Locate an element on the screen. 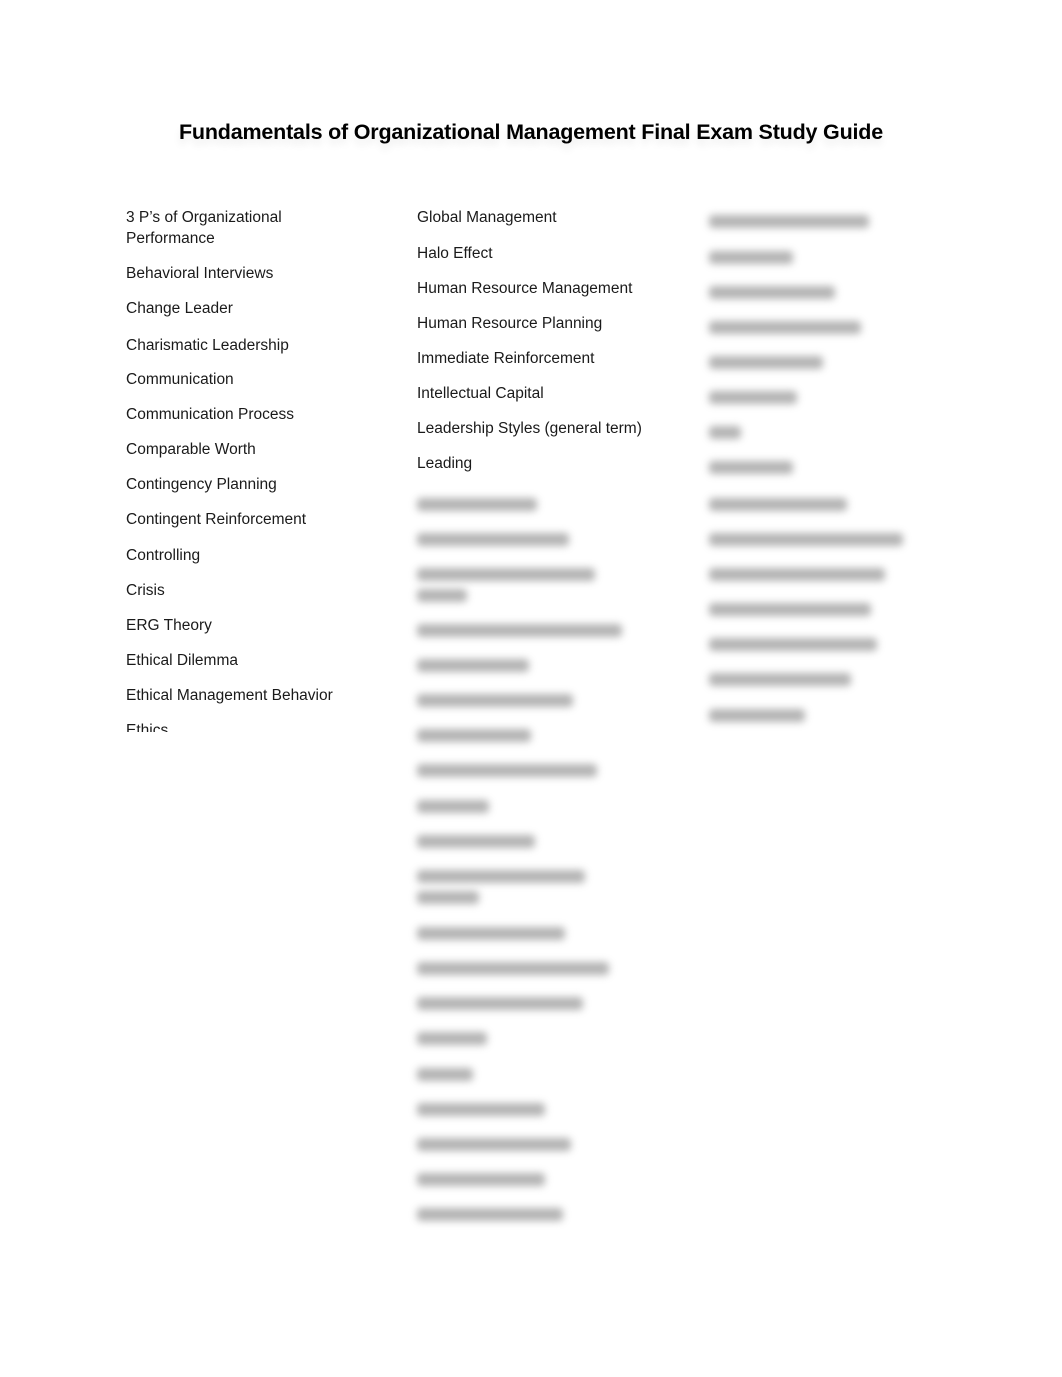 The width and height of the screenshot is (1062, 1377). term-item: Human Resource Planning is located at coordinates (510, 323).